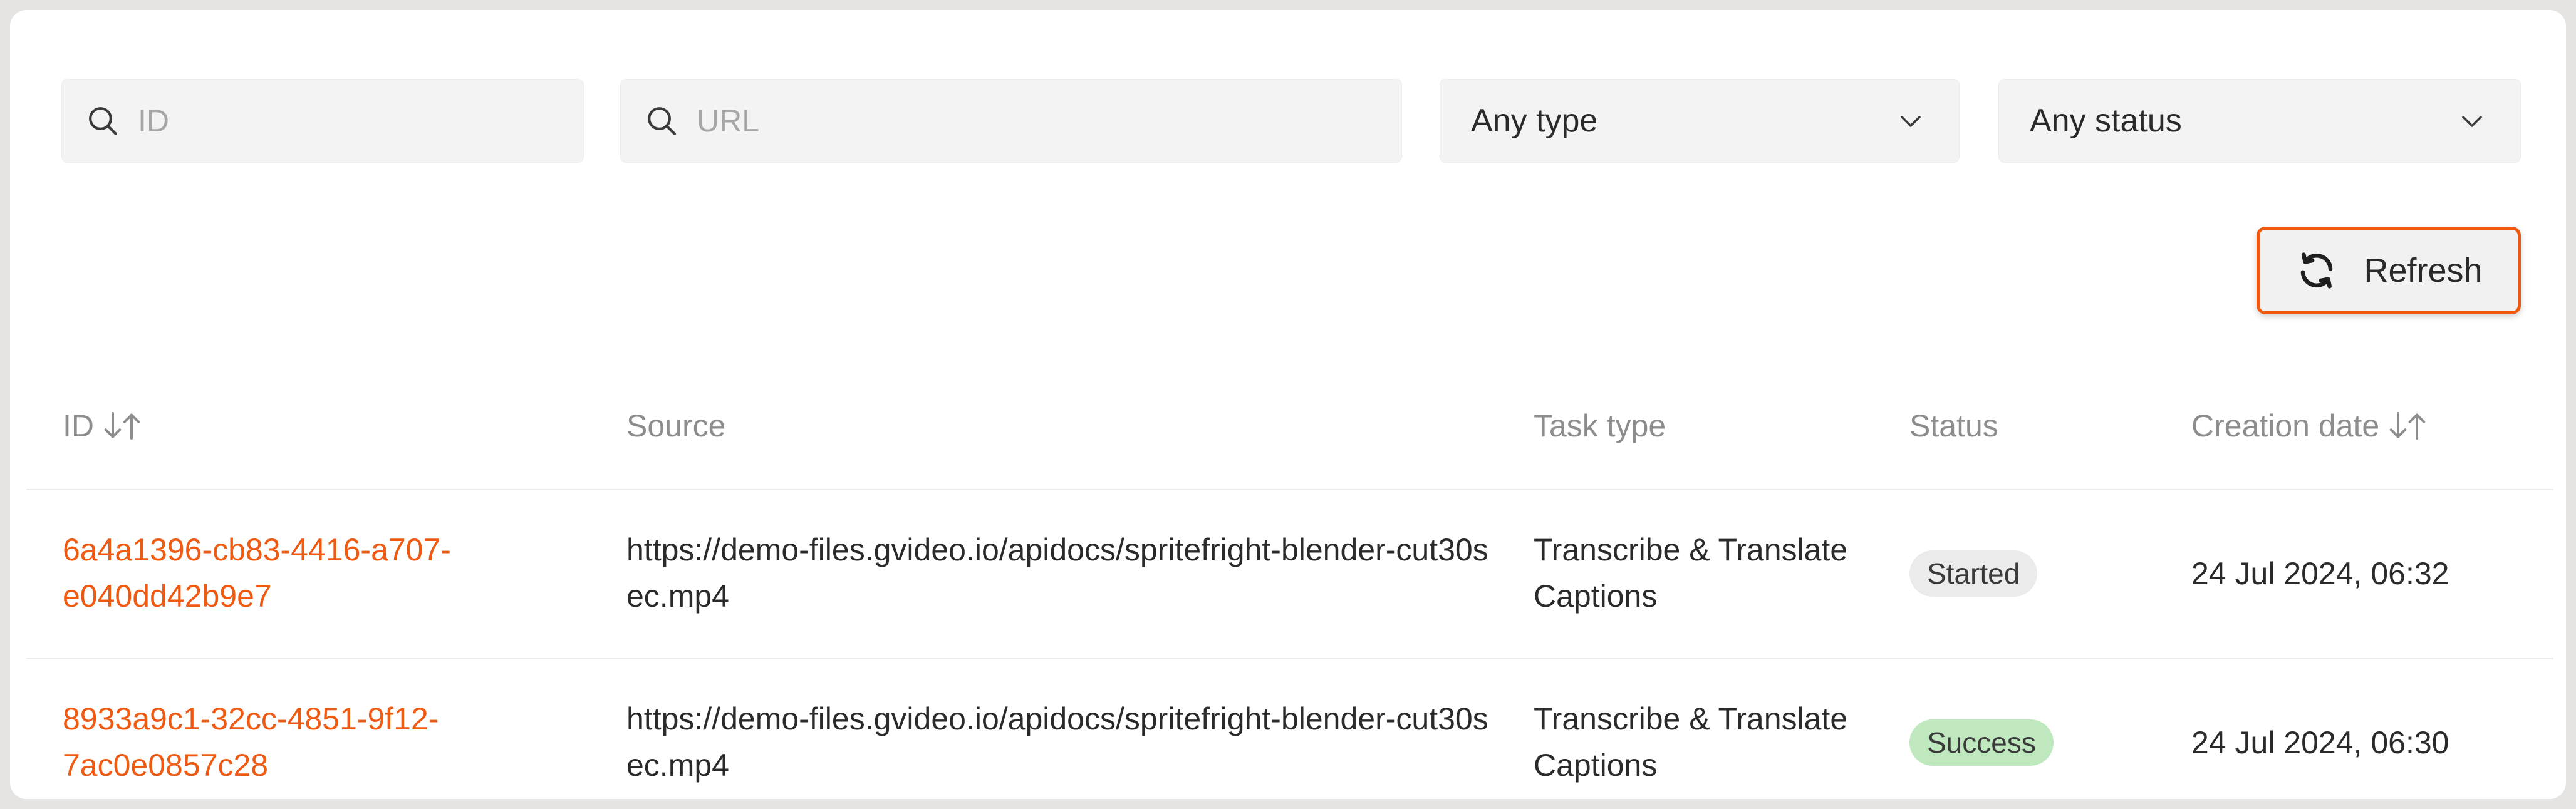 The image size is (2576, 809). I want to click on table-header: ID Source Task type Status Creation date, so click(1289, 434).